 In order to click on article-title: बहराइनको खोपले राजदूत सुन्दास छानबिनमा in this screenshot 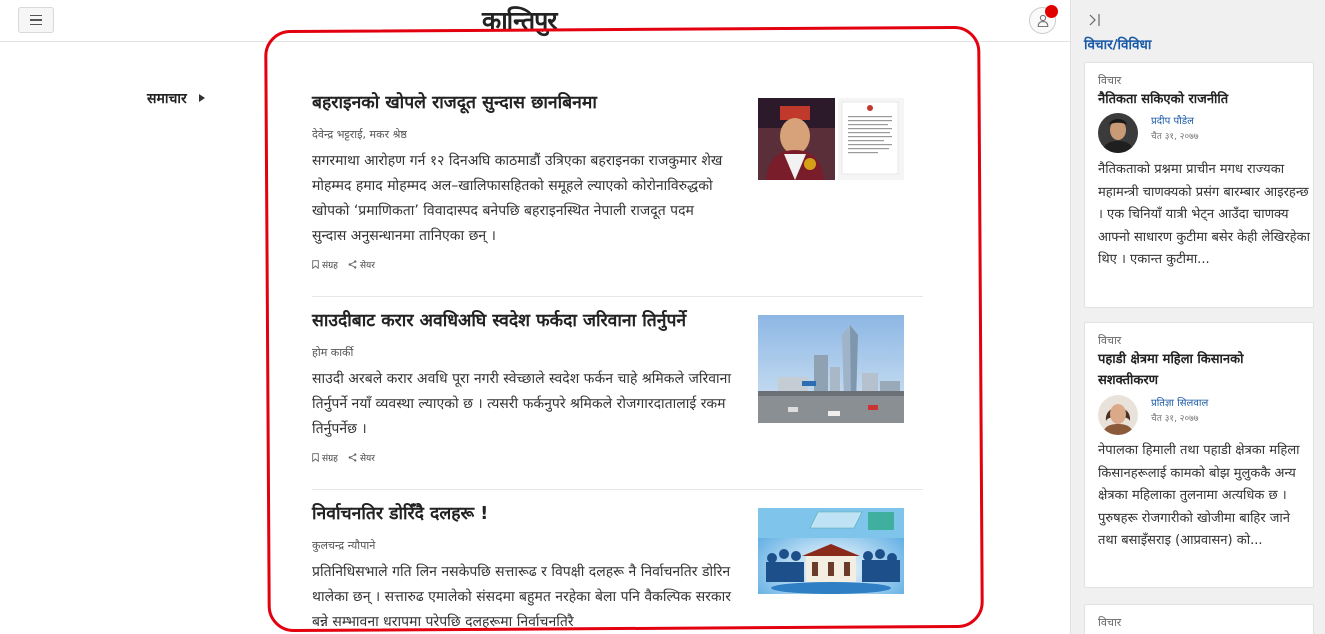, I will do `click(522, 103)`.